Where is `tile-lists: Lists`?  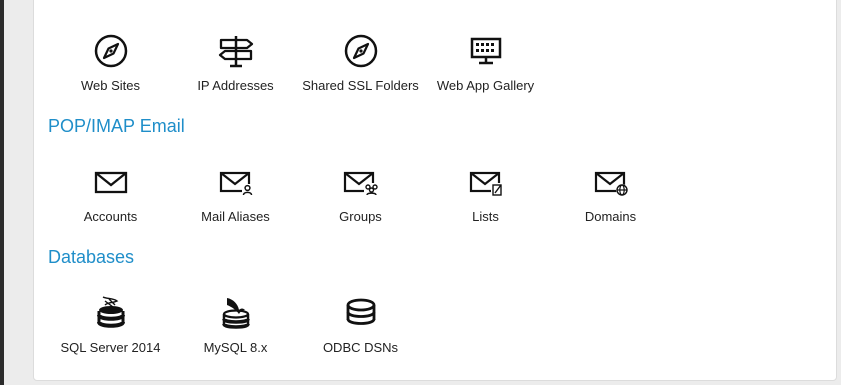
tile-lists: Lists is located at coordinates (485, 194).